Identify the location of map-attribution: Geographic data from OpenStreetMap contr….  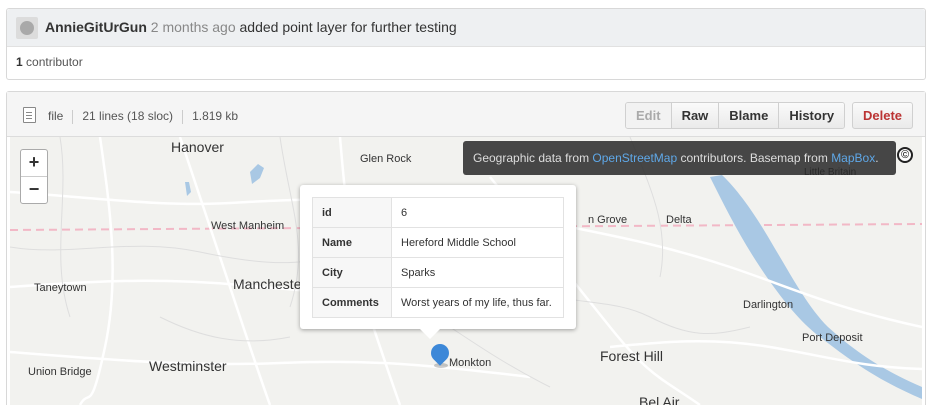
(679, 158).